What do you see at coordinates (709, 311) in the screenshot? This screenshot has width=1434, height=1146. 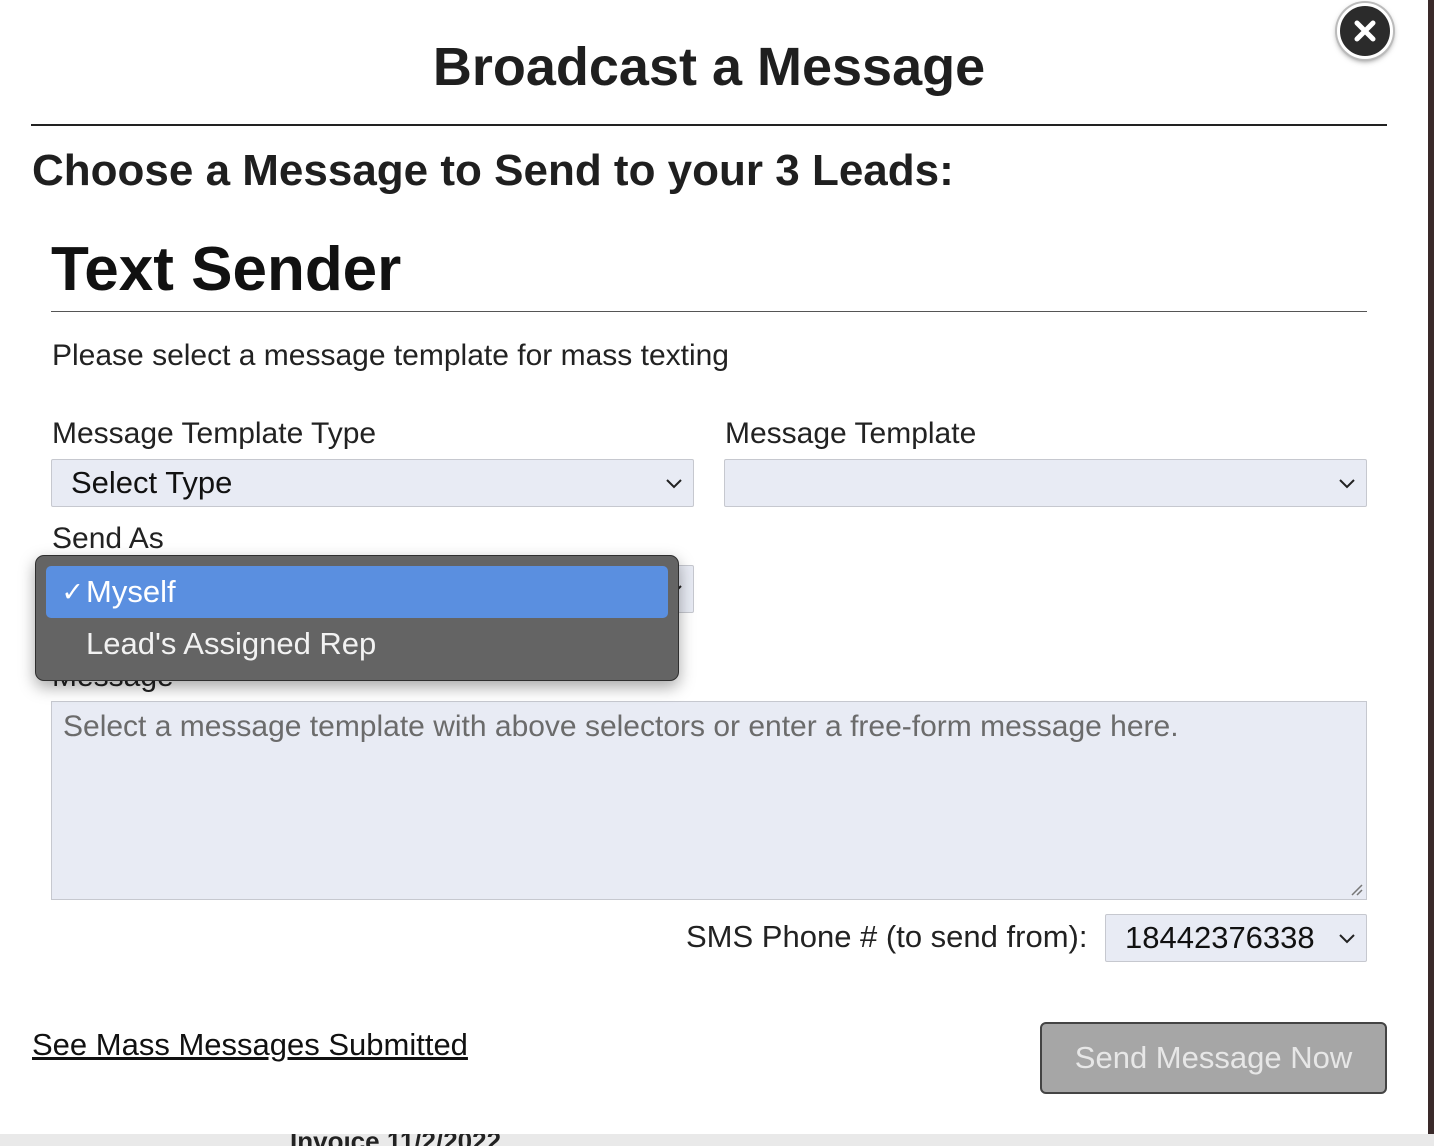 I see `sender-divider` at bounding box center [709, 311].